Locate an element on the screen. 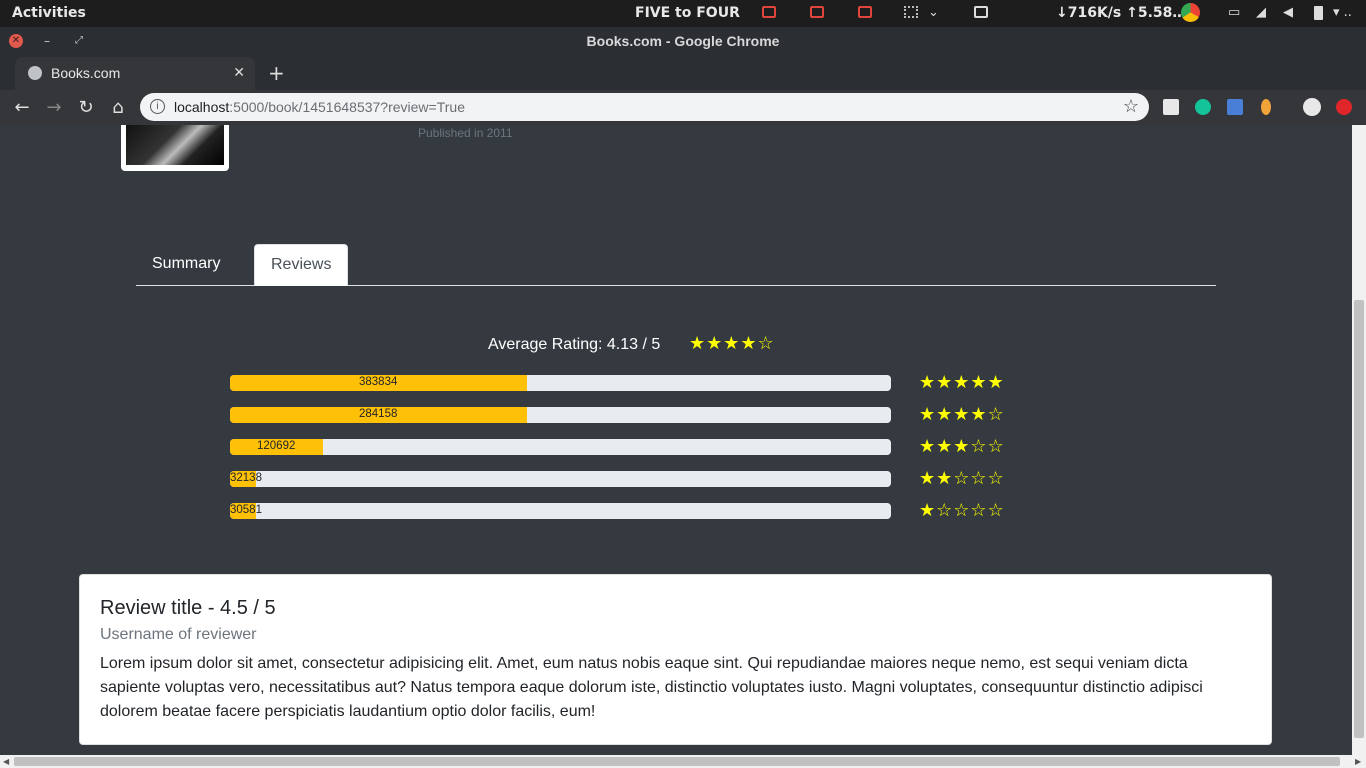 The width and height of the screenshot is (1366, 768). vertical-scrollbar is located at coordinates (1359, 440).